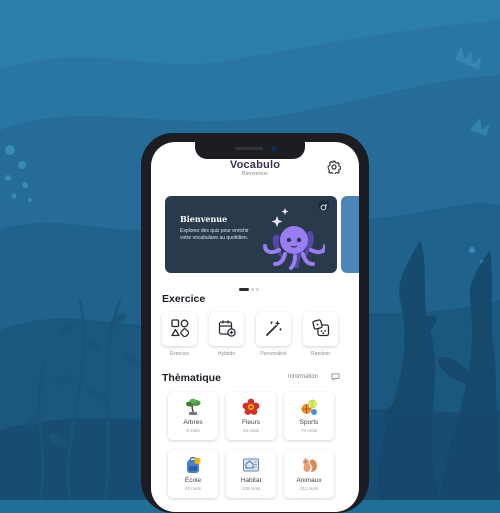 The width and height of the screenshot is (500, 513). What do you see at coordinates (310, 464) in the screenshot?
I see `squirrel-icon` at bounding box center [310, 464].